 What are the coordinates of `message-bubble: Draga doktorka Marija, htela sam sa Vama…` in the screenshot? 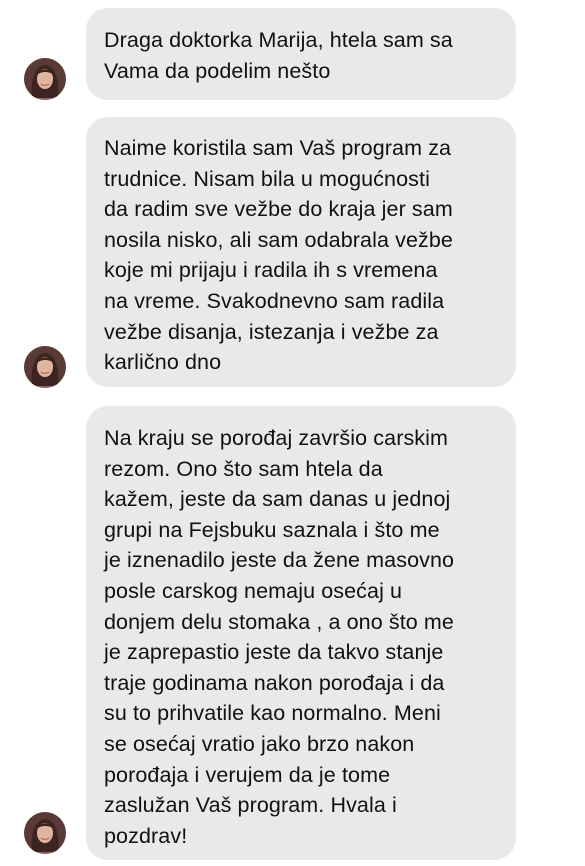 It's located at (301, 54).